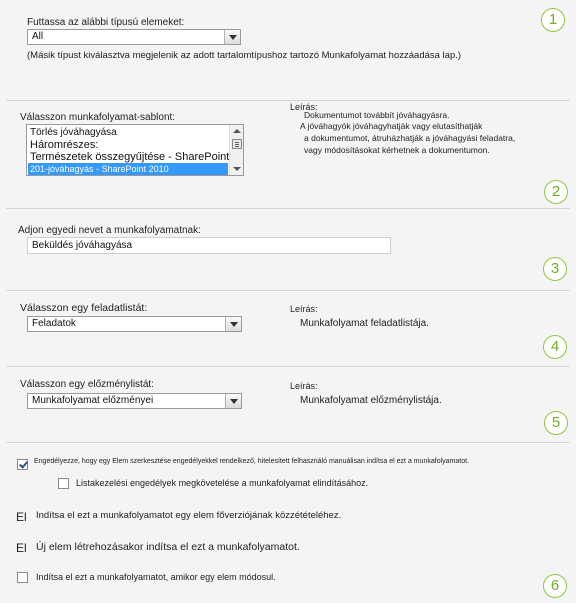 The image size is (576, 603). Describe the element at coordinates (364, 323) in the screenshot. I see `task-list-desc: Munkafolyamat feladatlistája.` at that location.